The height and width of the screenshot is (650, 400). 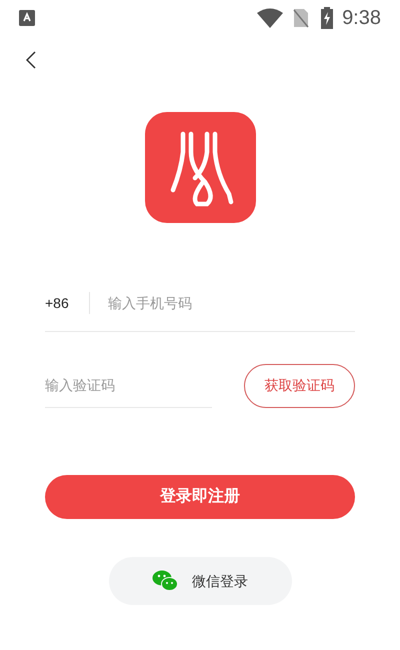 What do you see at coordinates (327, 18) in the screenshot?
I see `battery-charging-icon` at bounding box center [327, 18].